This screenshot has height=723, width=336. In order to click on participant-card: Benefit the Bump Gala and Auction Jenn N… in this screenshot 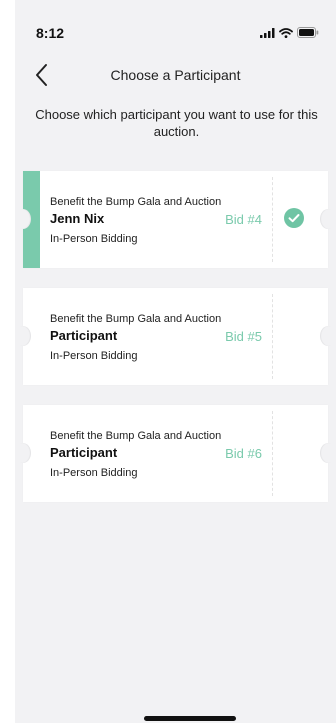, I will do `click(175, 219)`.